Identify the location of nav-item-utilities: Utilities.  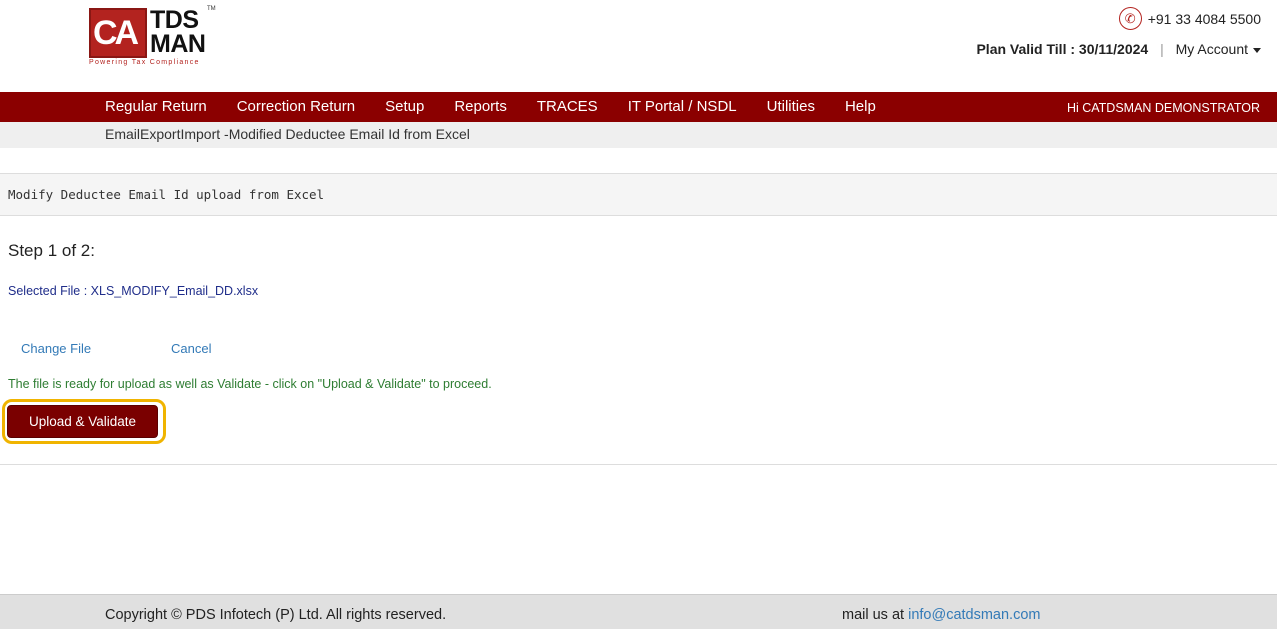
(791, 107).